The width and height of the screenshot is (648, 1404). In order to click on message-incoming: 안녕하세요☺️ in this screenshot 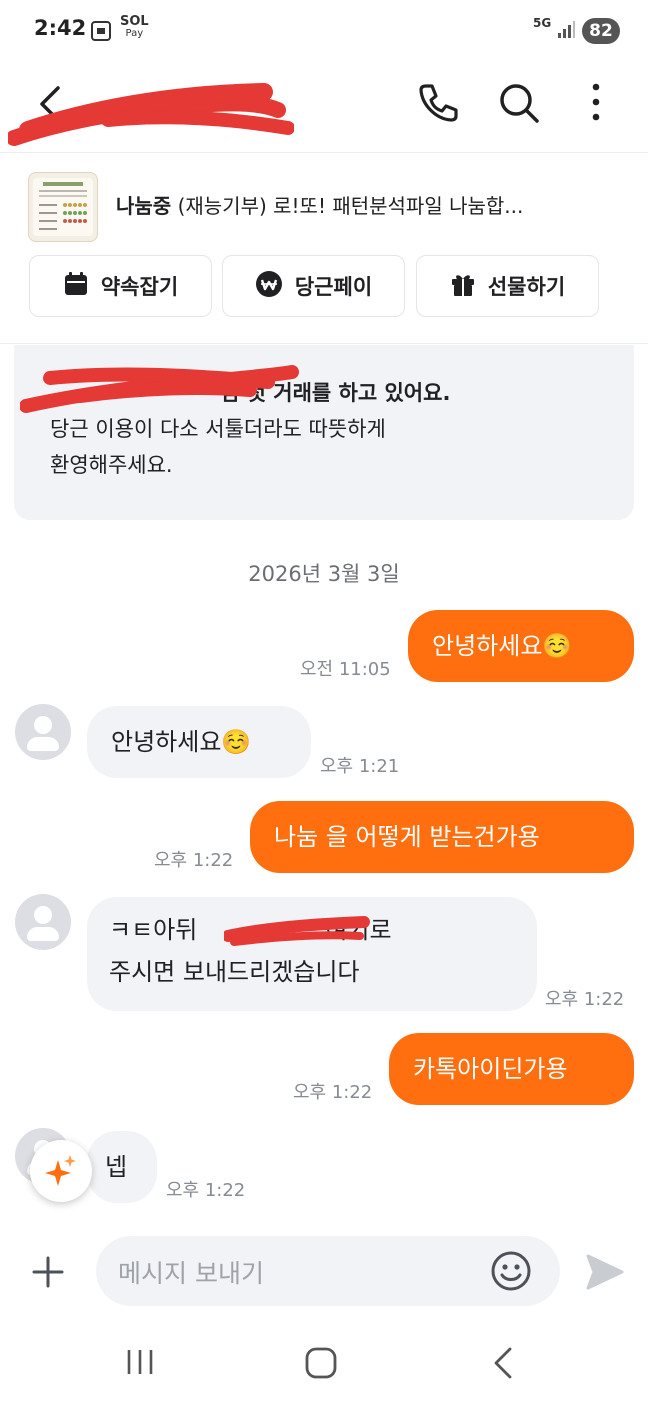, I will do `click(199, 742)`.